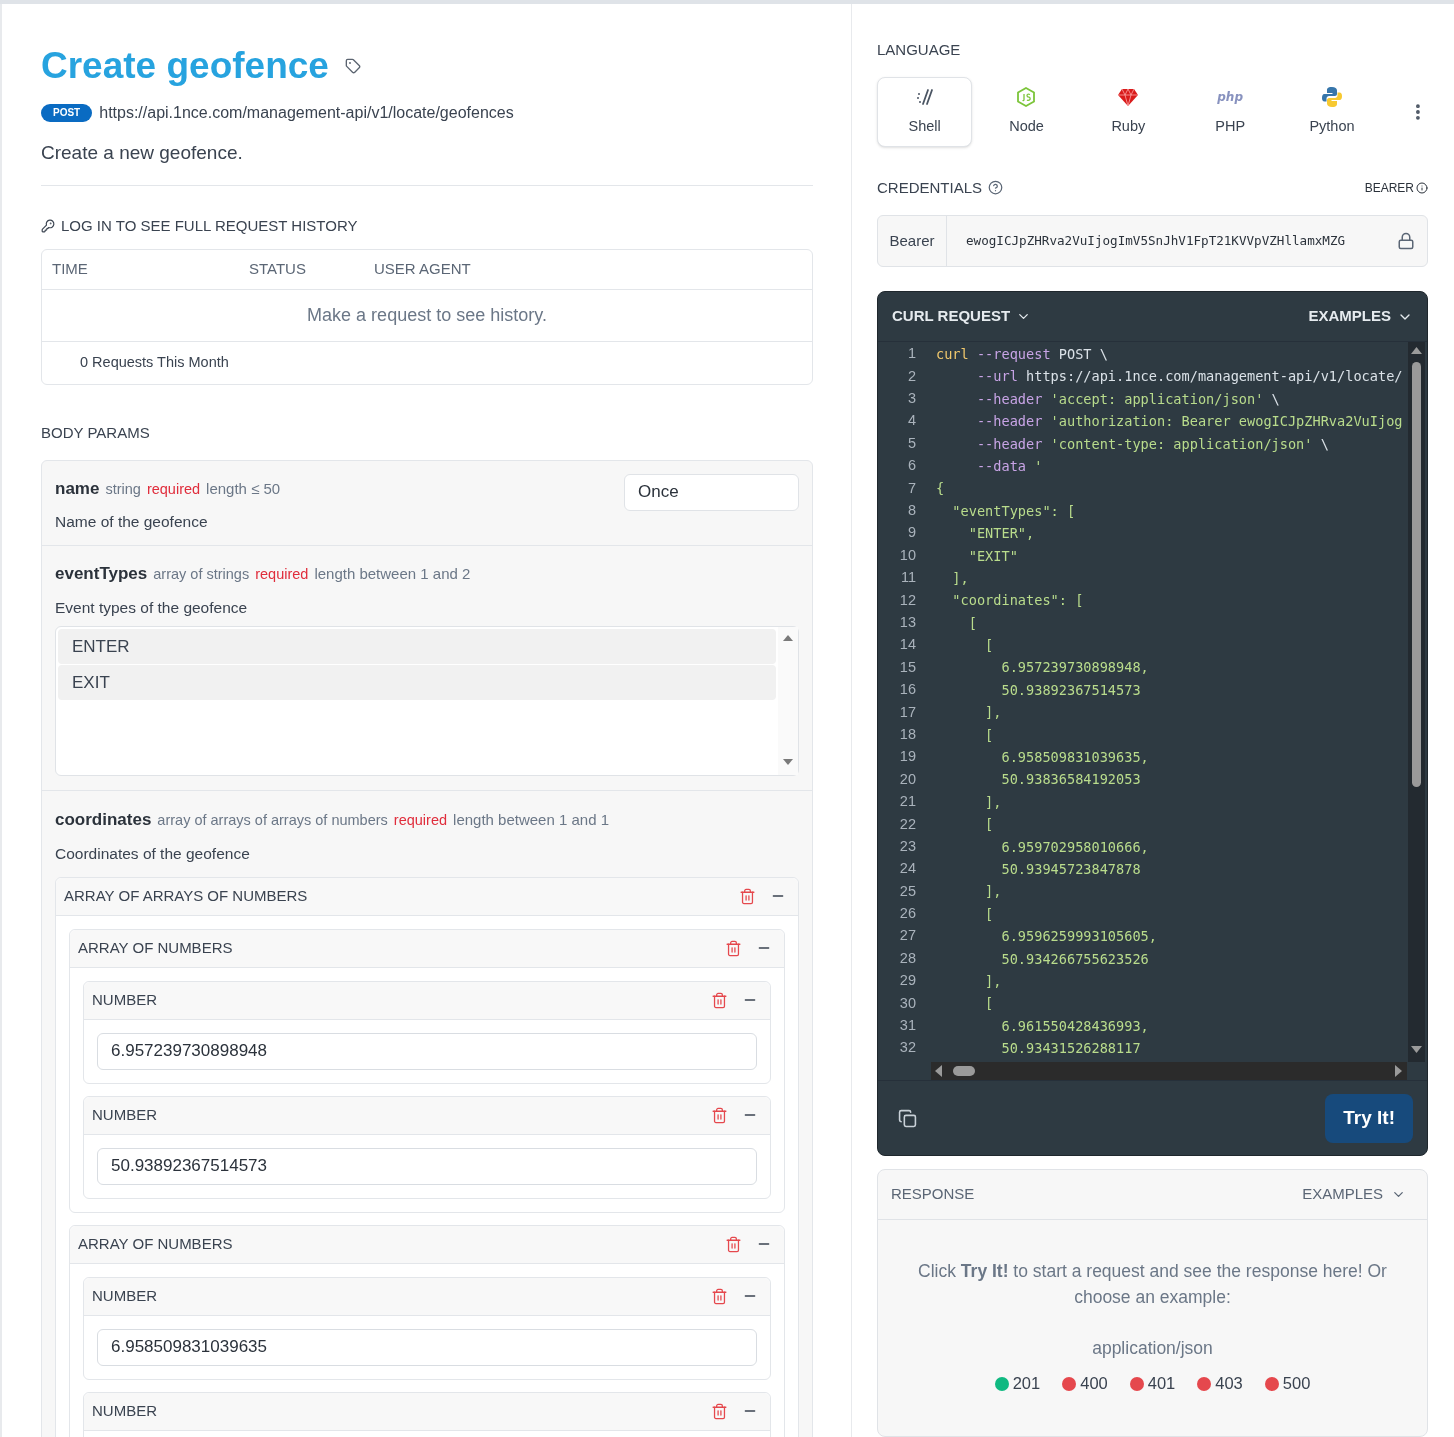  What do you see at coordinates (142, 153) in the screenshot?
I see `endpoint-description: Create a new geofence.` at bounding box center [142, 153].